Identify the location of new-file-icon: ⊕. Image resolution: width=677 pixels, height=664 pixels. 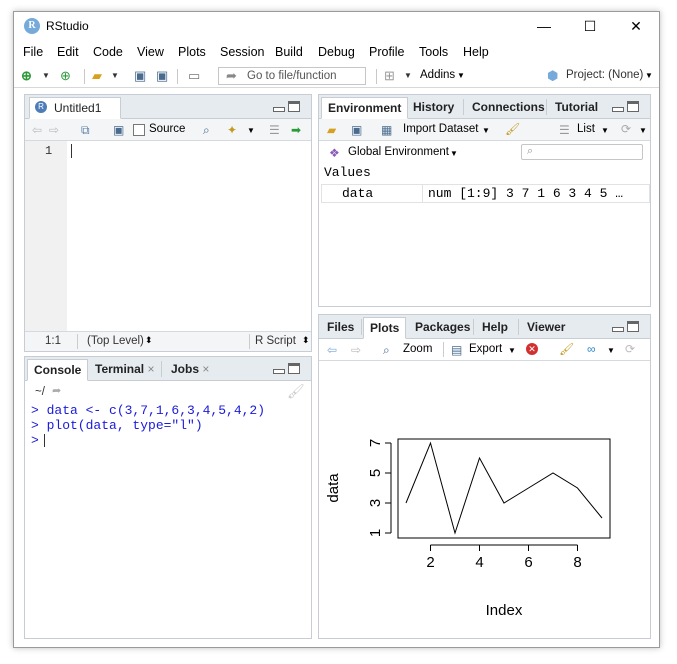
(26, 76).